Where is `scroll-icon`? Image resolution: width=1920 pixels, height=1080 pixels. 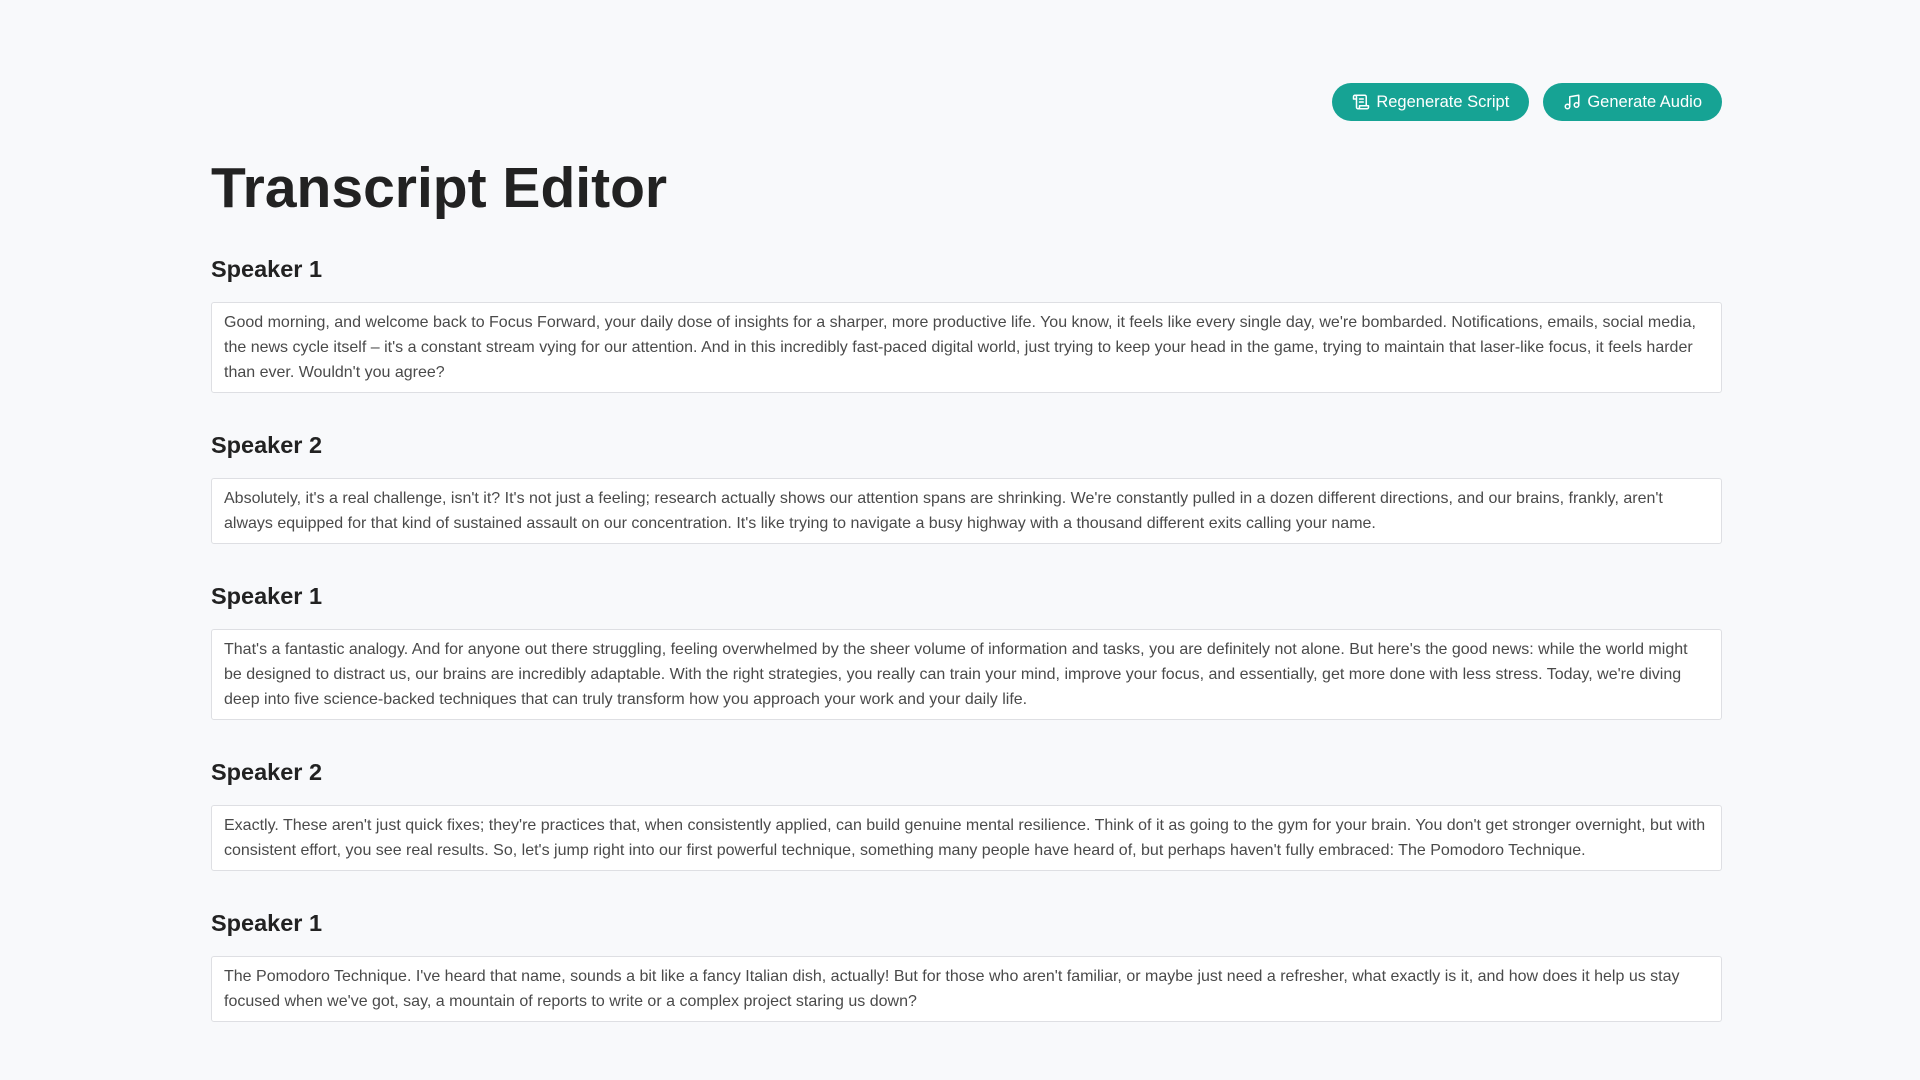
scroll-icon is located at coordinates (1361, 102).